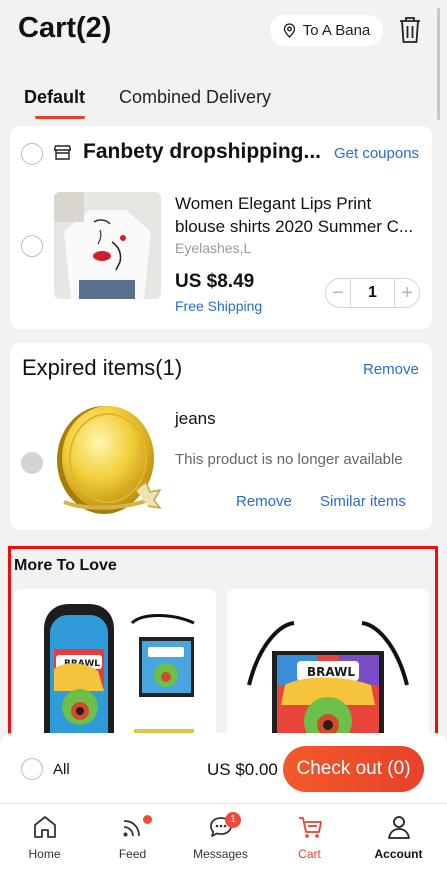  I want to click on scrollbar, so click(438, 64).